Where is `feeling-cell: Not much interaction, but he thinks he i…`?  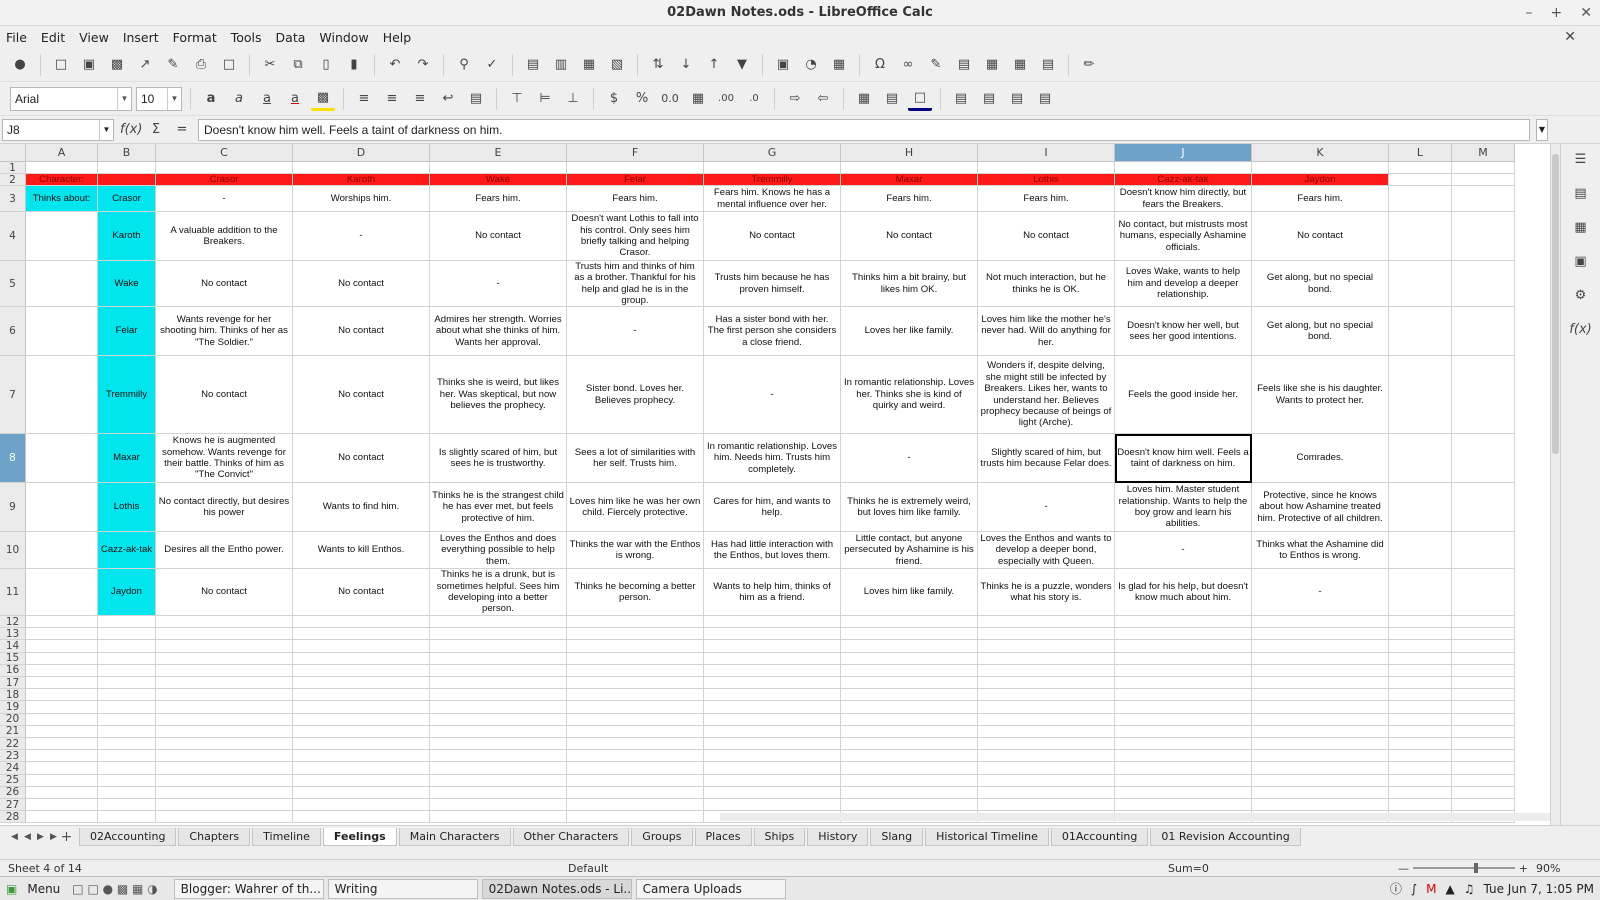 feeling-cell: Not much interaction, but he thinks he i… is located at coordinates (1046, 284).